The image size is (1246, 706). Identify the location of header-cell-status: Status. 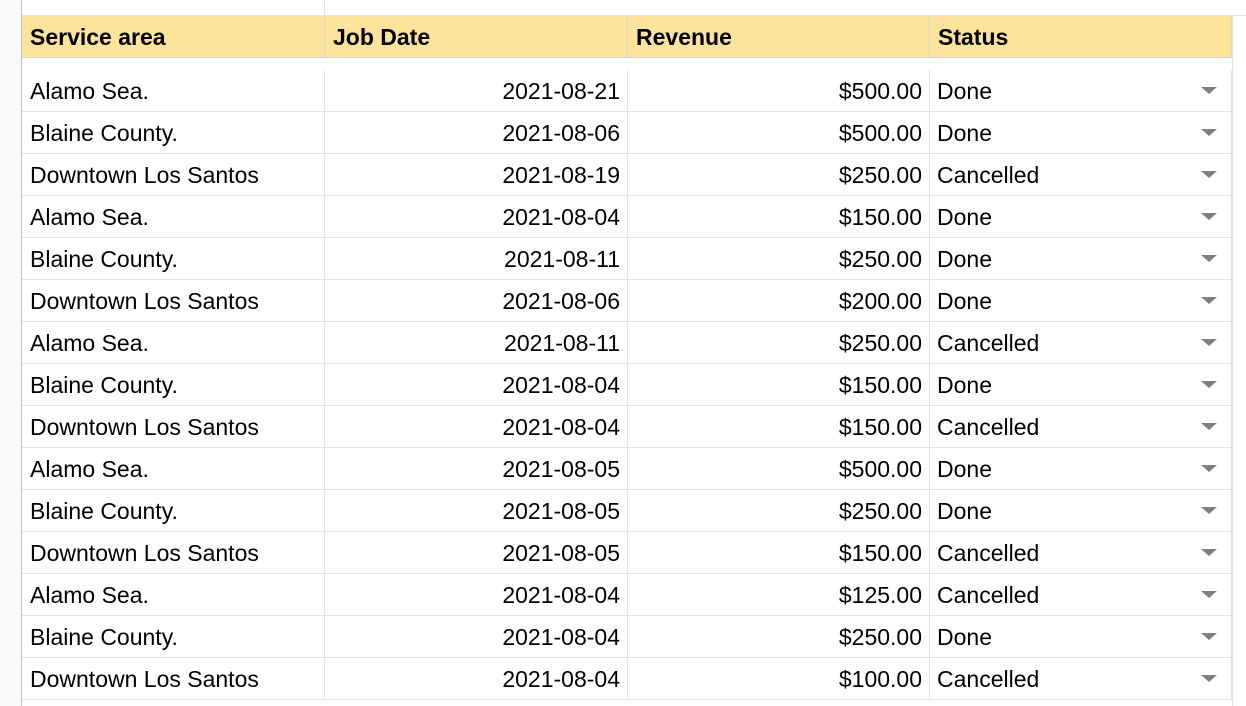
(1081, 37).